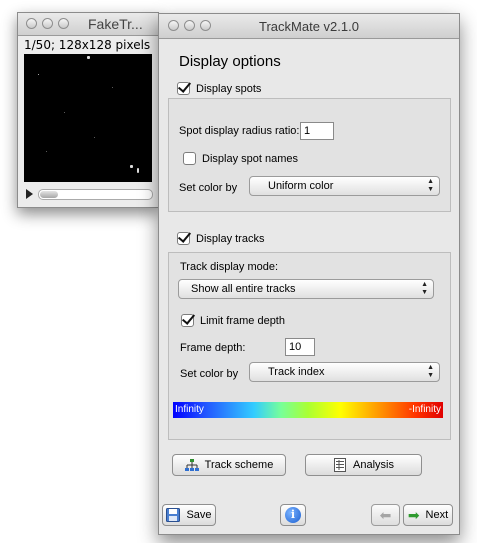 This screenshot has height=543, width=477. Describe the element at coordinates (344, 186) in the screenshot. I see `spot-color-select: Uniform color ▲ ▼` at that location.